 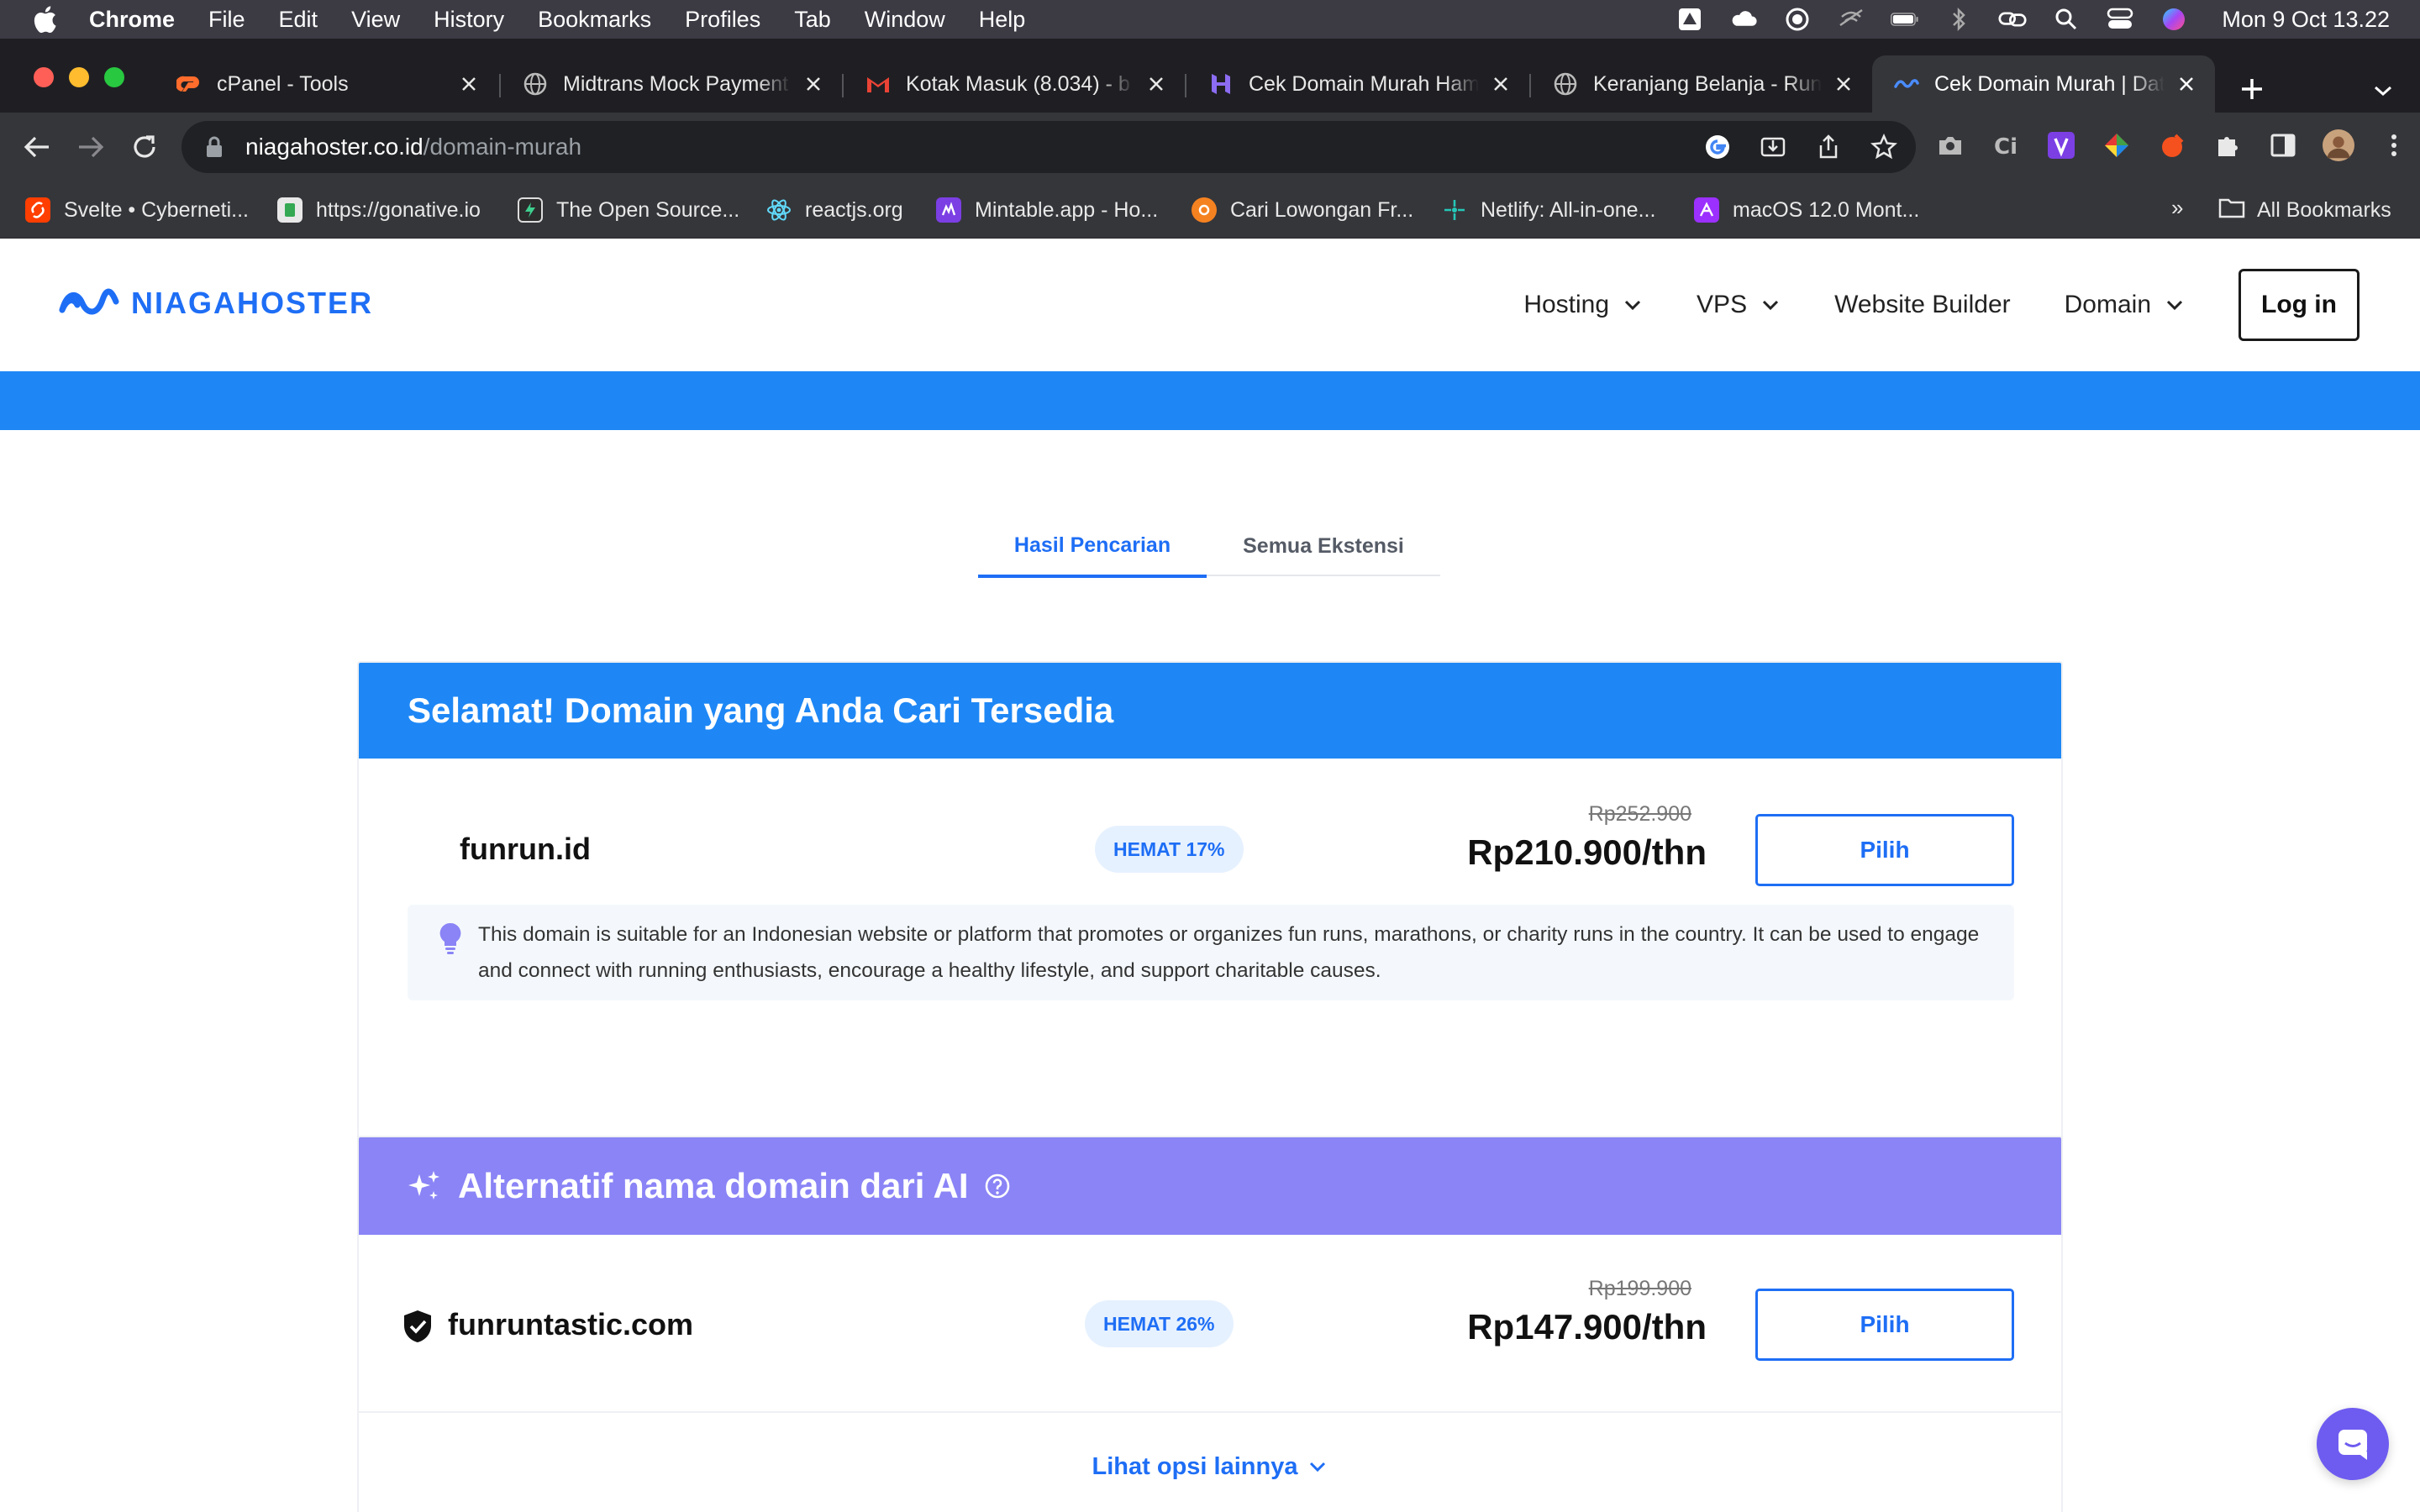 I want to click on menu-profiles: Profiles, so click(x=722, y=20).